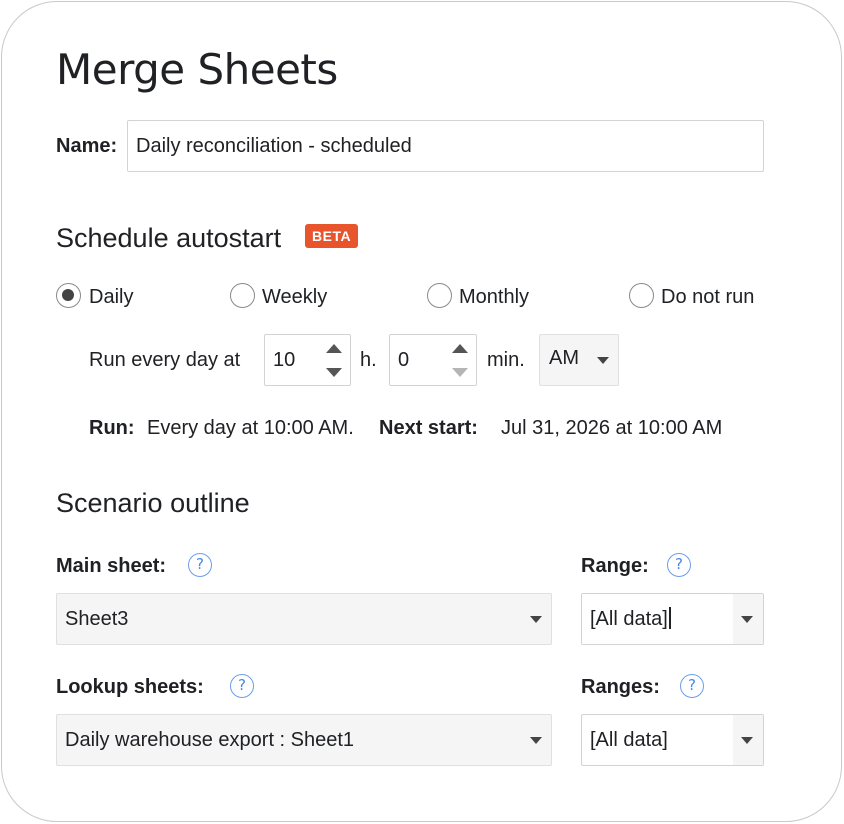 The image size is (844, 824). I want to click on range-chevron-down-icon, so click(747, 619).